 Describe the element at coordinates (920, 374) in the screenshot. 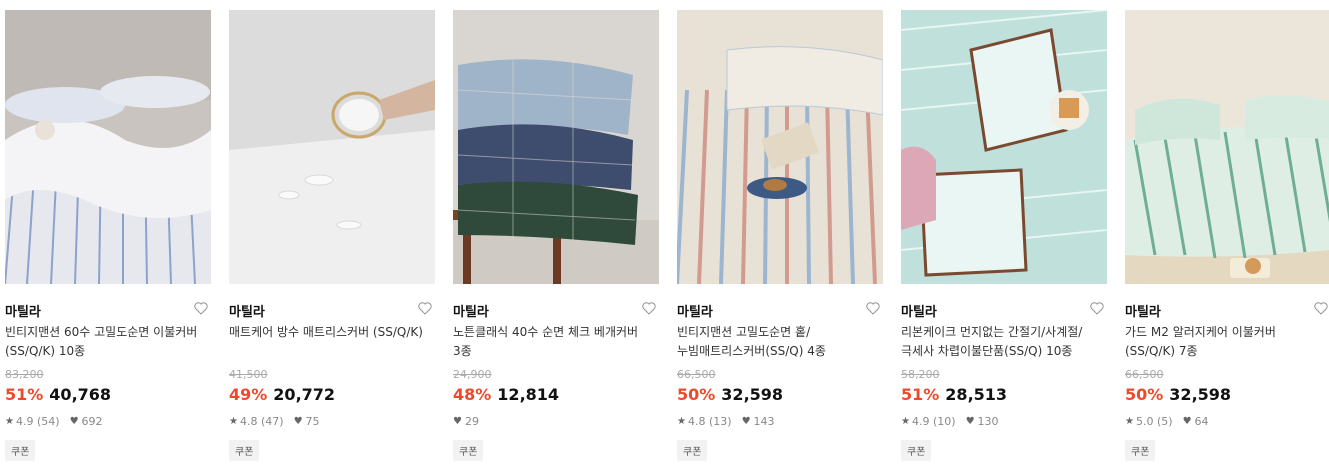

I see `original-price: 58,200` at that location.